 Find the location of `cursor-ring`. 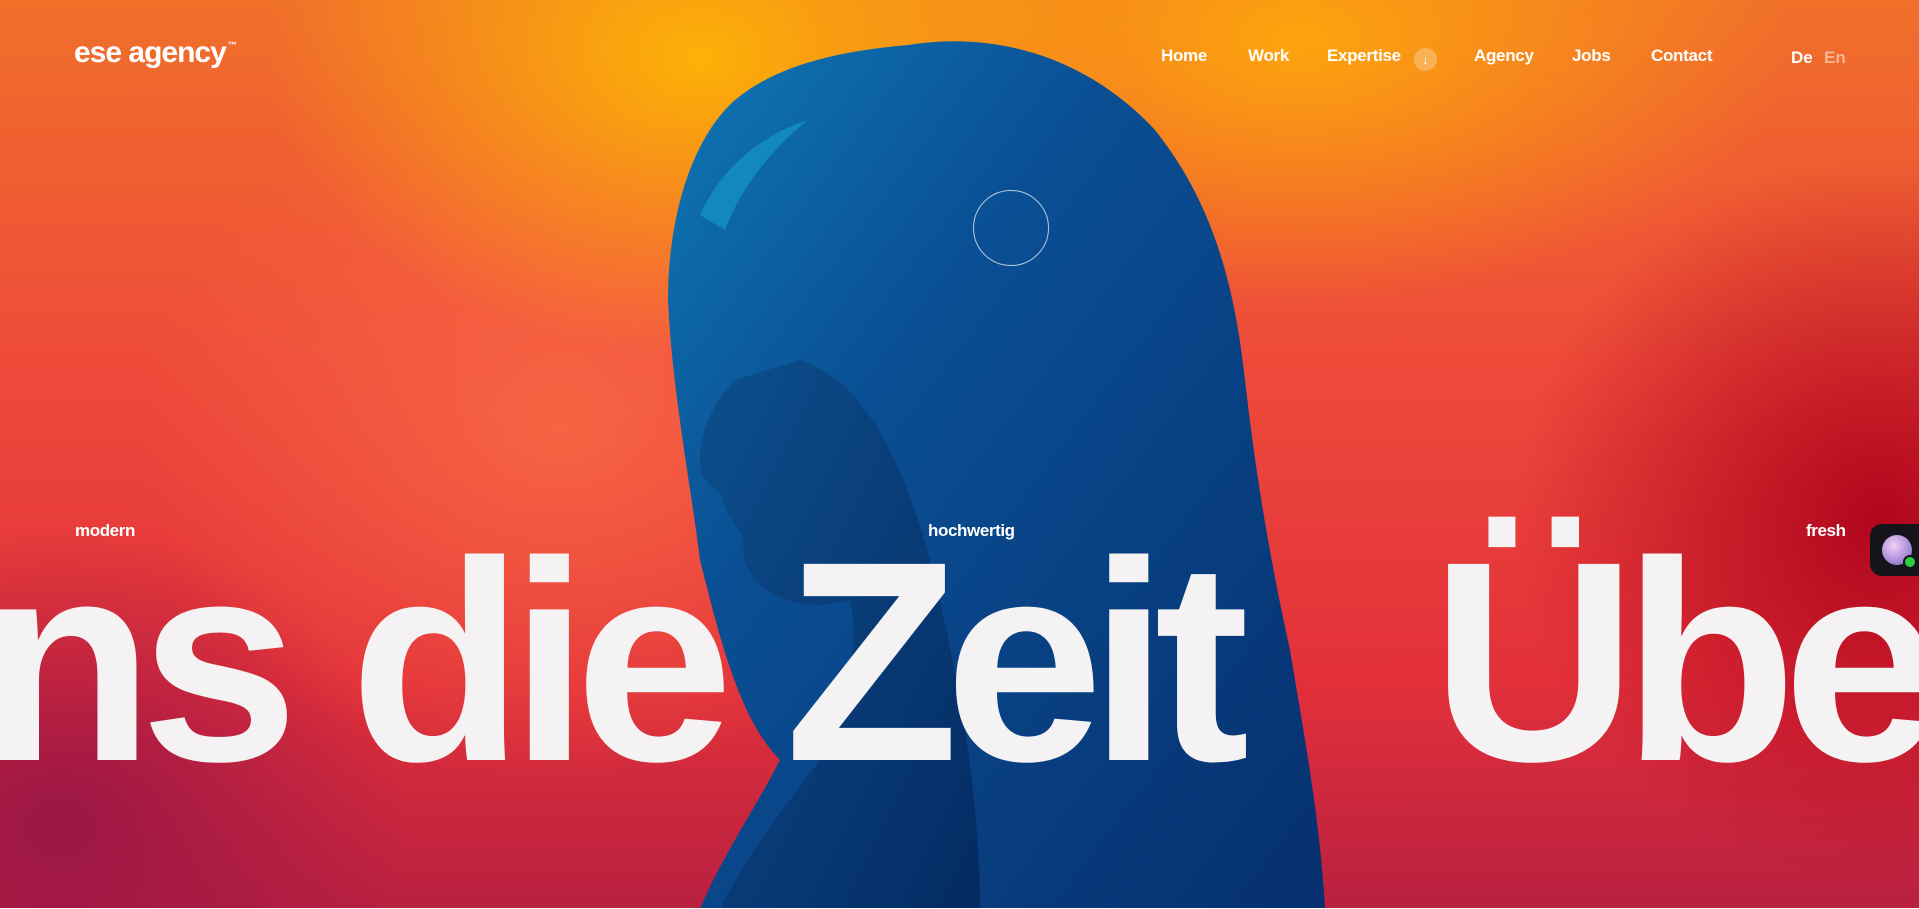

cursor-ring is located at coordinates (1011, 228).